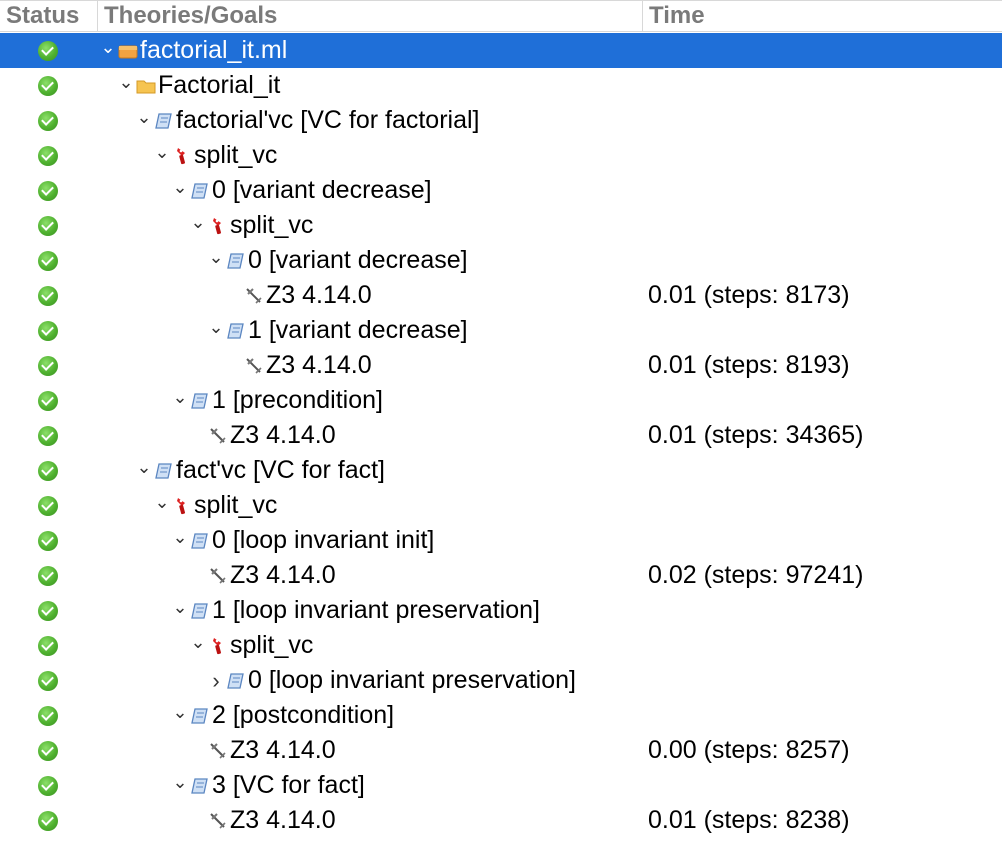 Image resolution: width=1002 pixels, height=851 pixels. What do you see at coordinates (376, 610) in the screenshot?
I see `node-label: 1 [loop invariant preservation]` at bounding box center [376, 610].